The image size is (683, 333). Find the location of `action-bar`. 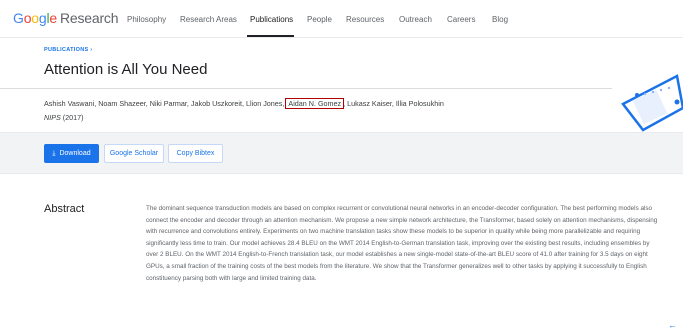

action-bar is located at coordinates (341, 153).